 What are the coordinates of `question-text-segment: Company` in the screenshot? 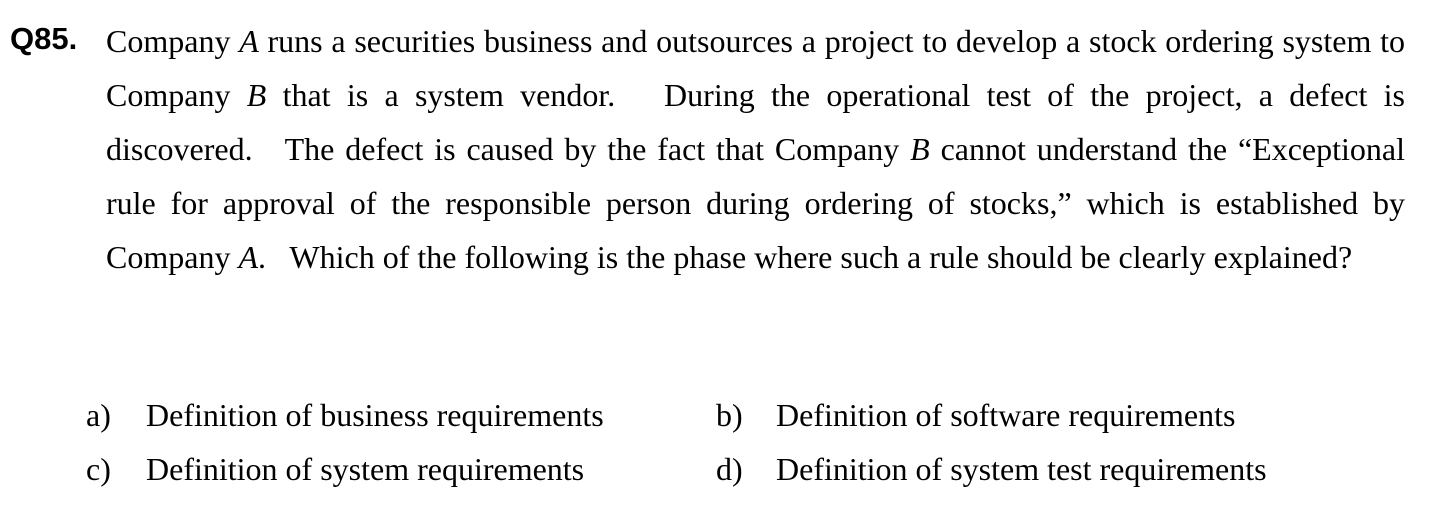 It's located at (173, 41).